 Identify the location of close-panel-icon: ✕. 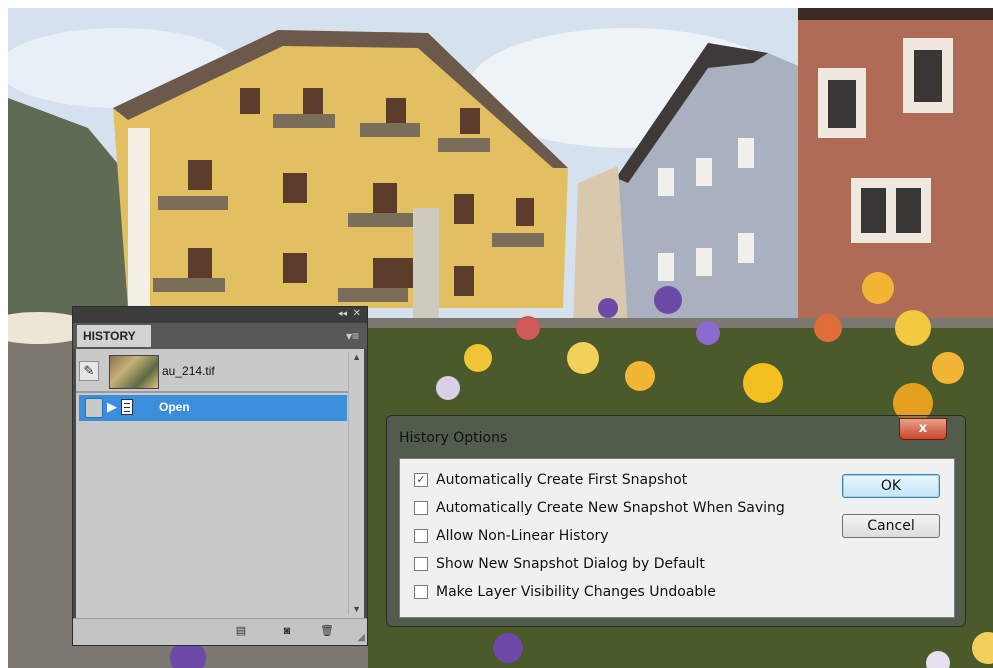
(357, 313).